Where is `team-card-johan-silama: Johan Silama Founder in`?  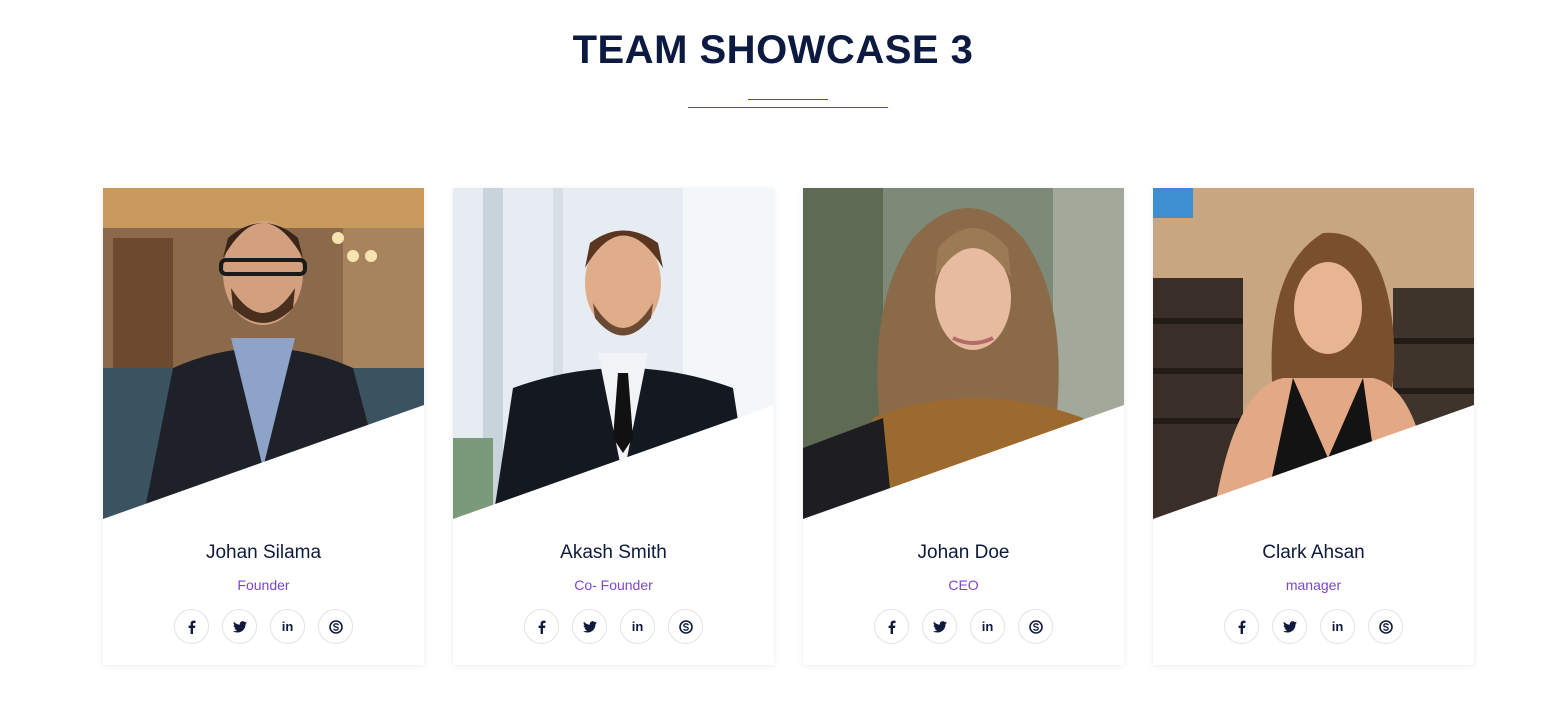 team-card-johan-silama: Johan Silama Founder in is located at coordinates (263, 426).